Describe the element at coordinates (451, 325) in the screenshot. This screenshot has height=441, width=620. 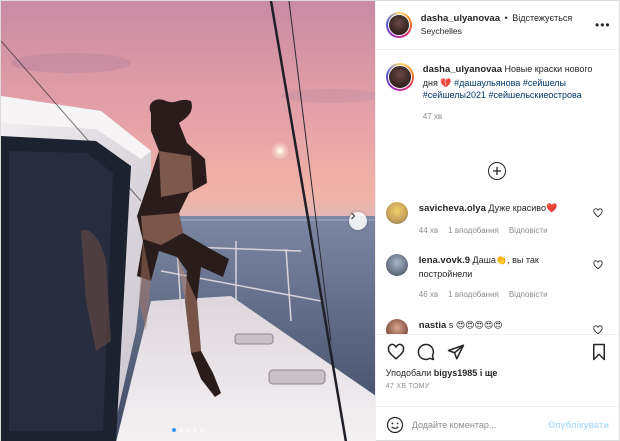
I see `comment-text: s` at that location.